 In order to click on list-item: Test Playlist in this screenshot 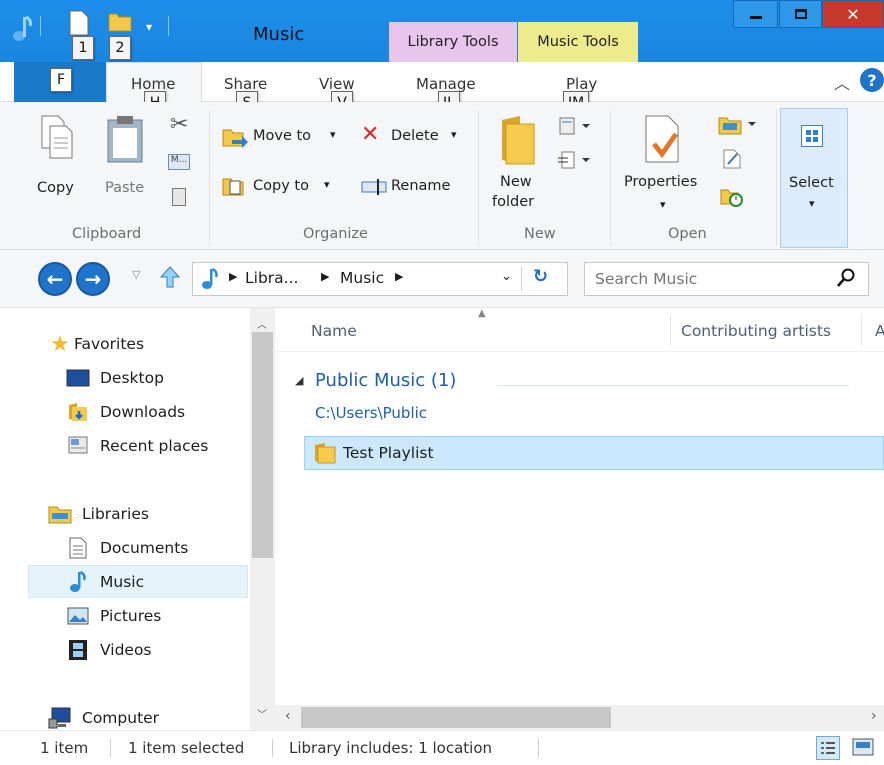, I will do `click(594, 453)`.